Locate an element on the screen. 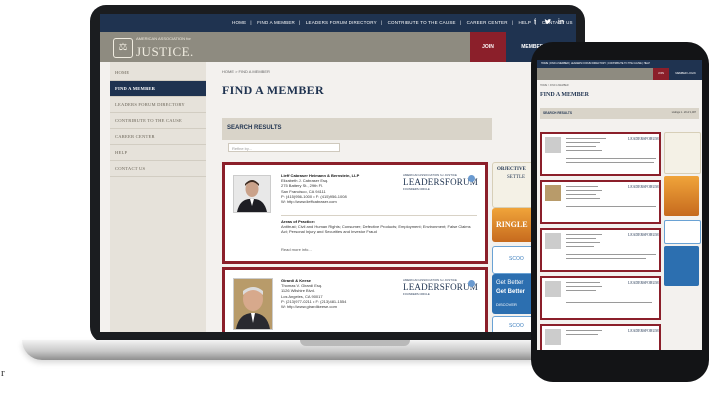 The width and height of the screenshot is (712, 396). phone-page-title: FIND A MEMBER is located at coordinates (565, 95).